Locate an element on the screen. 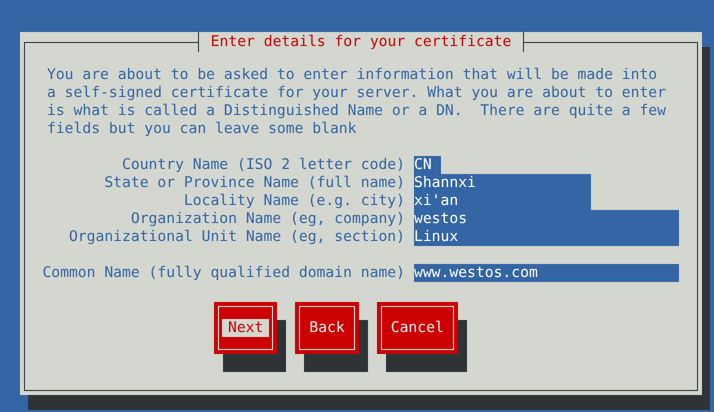  input-field: westos is located at coordinates (547, 219).